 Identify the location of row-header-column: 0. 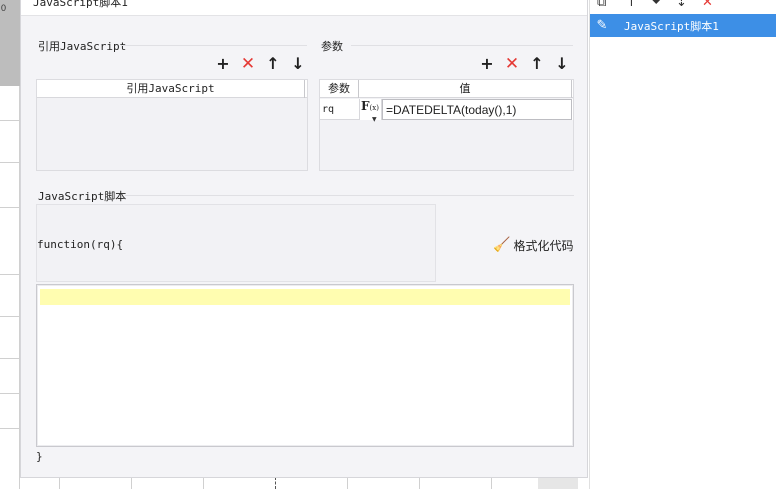
(10, 244).